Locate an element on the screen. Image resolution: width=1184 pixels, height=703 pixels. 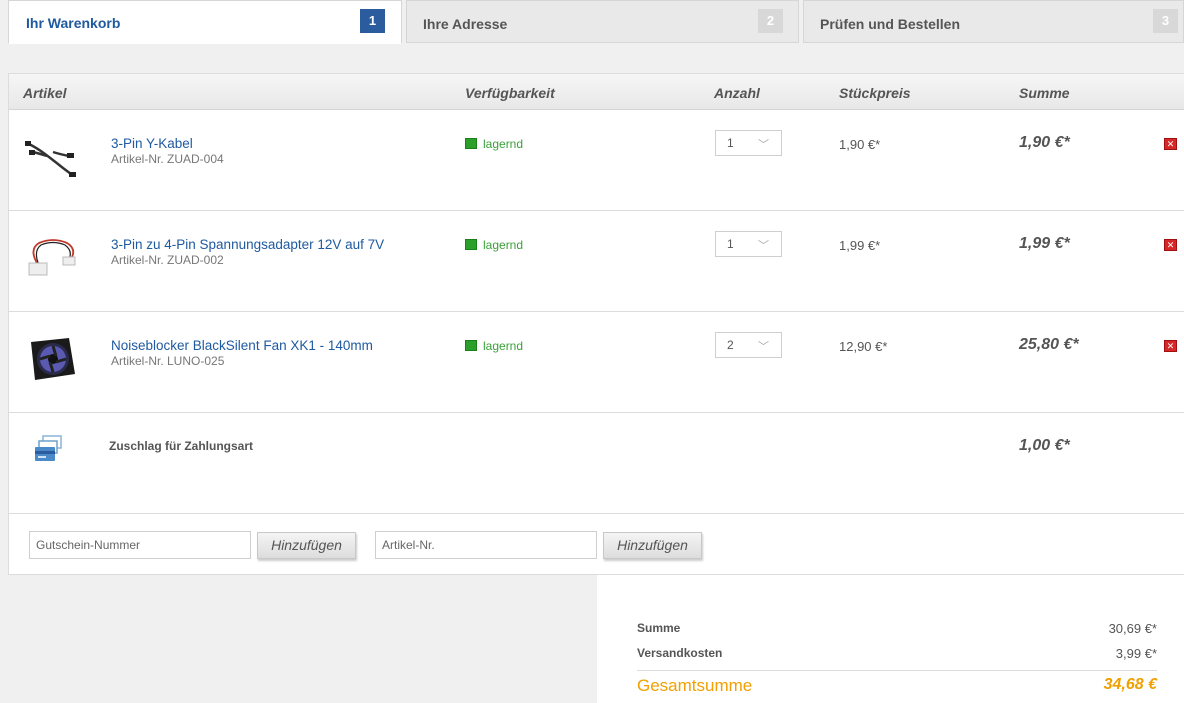
tab-cart: Ihr Warenkorb 1 is located at coordinates (205, 22).